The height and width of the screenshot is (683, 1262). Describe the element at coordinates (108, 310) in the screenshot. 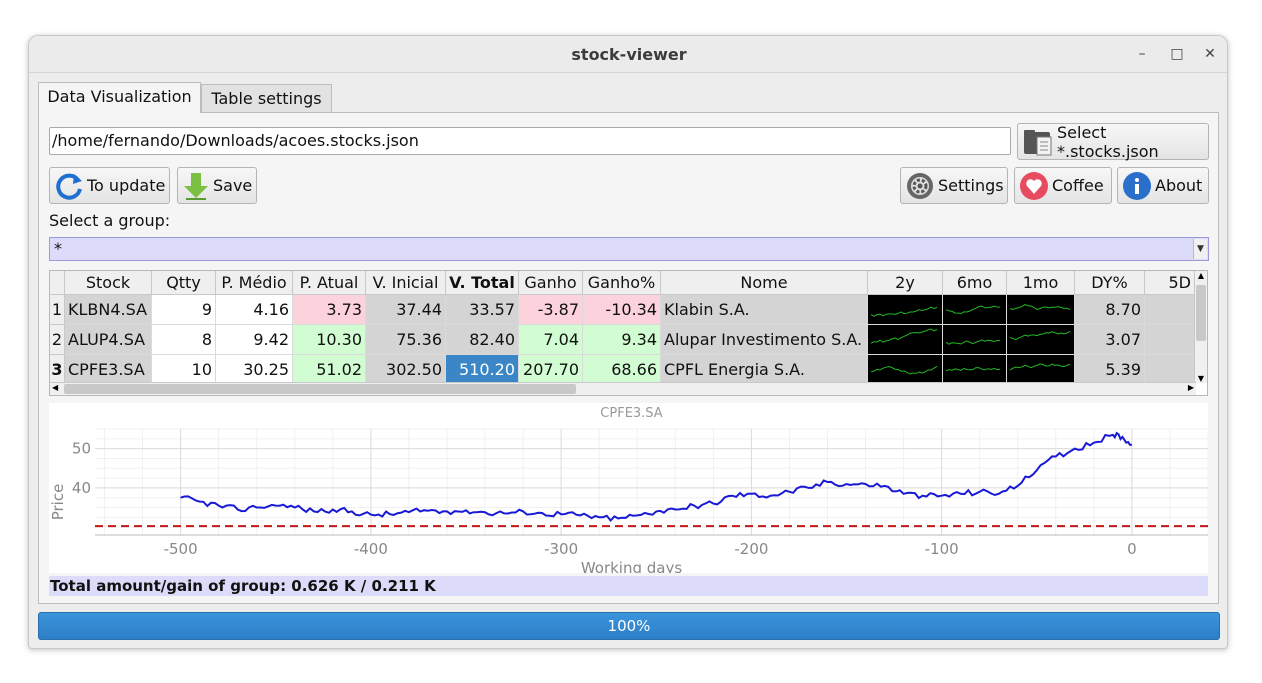

I see `cell-stock: KLBN4.SA` at that location.